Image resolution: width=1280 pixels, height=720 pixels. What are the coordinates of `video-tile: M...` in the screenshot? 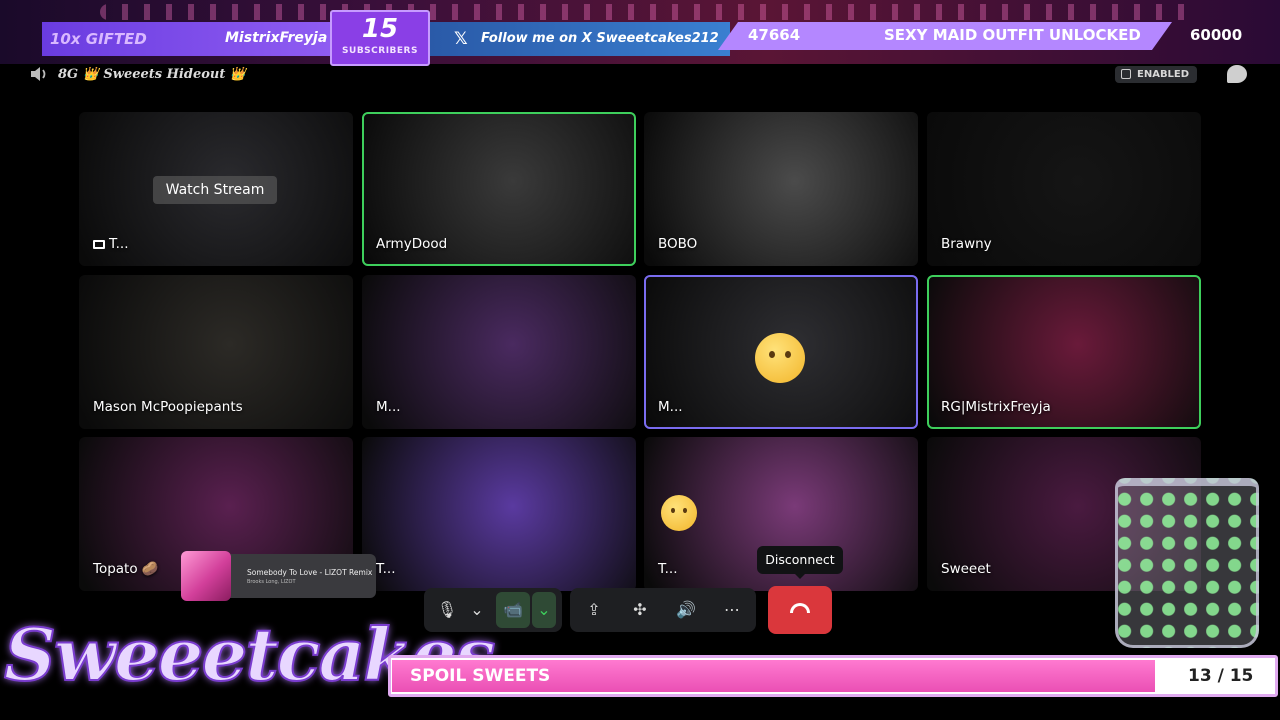 It's located at (499, 352).